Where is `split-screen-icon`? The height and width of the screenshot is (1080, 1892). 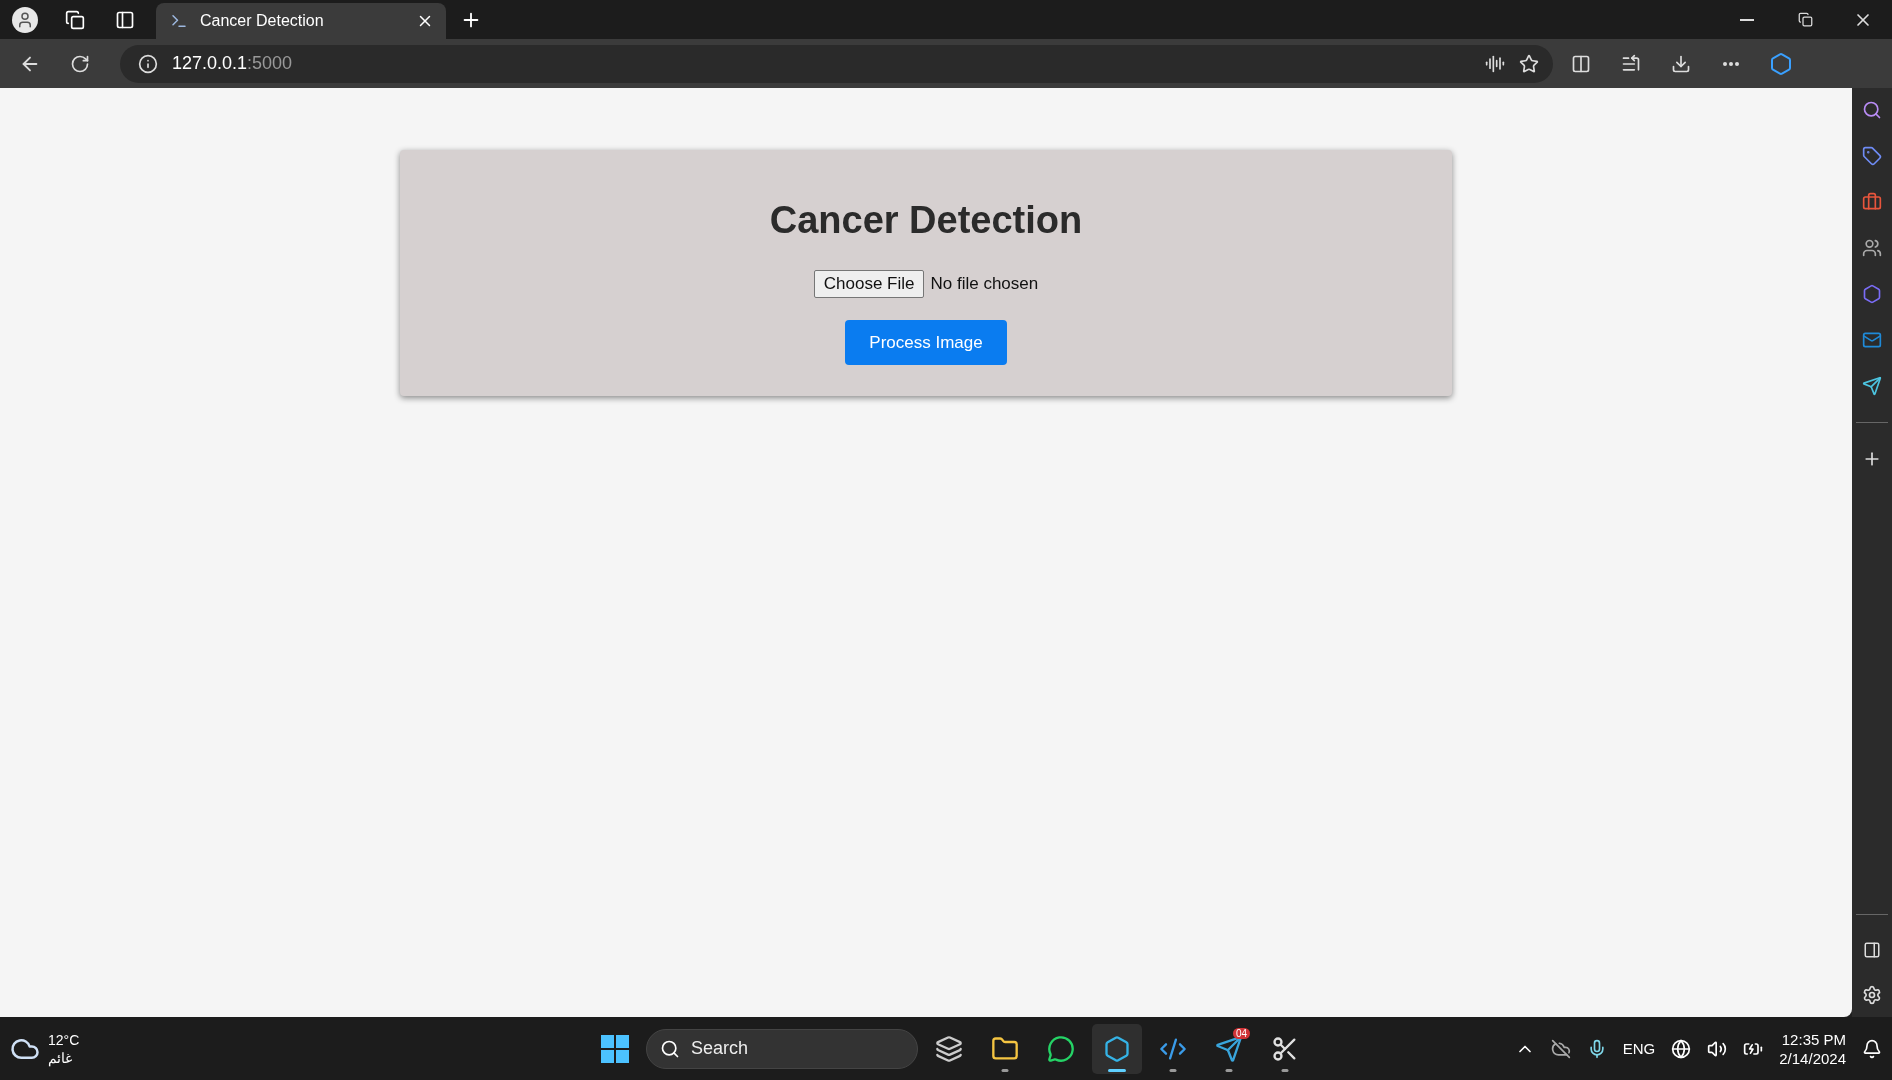 split-screen-icon is located at coordinates (1581, 63).